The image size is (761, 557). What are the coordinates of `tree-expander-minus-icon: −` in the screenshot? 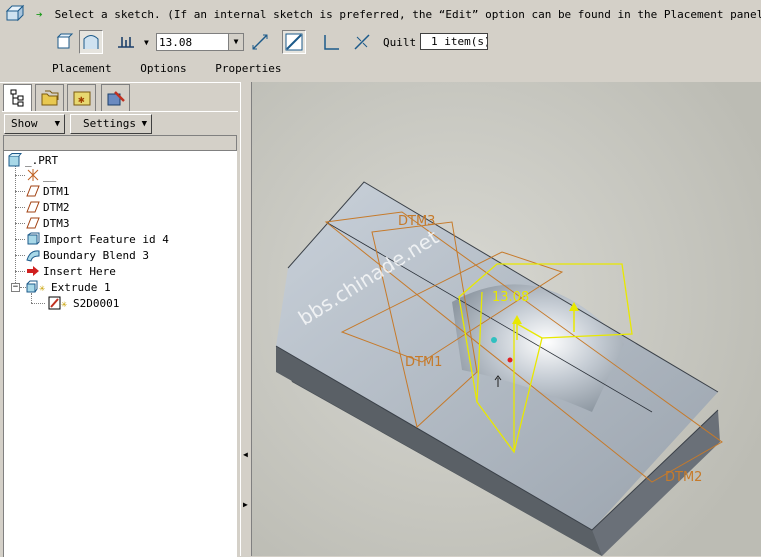 It's located at (15, 287).